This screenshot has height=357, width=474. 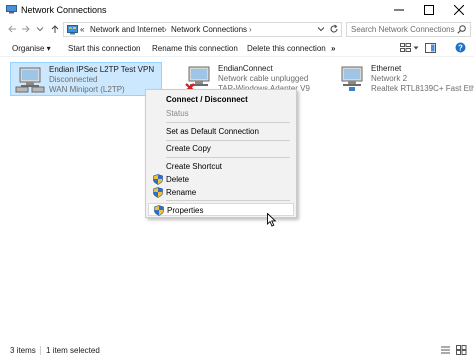 What do you see at coordinates (197, 79) in the screenshot?
I see `ethernet-unplugged-icon` at bounding box center [197, 79].